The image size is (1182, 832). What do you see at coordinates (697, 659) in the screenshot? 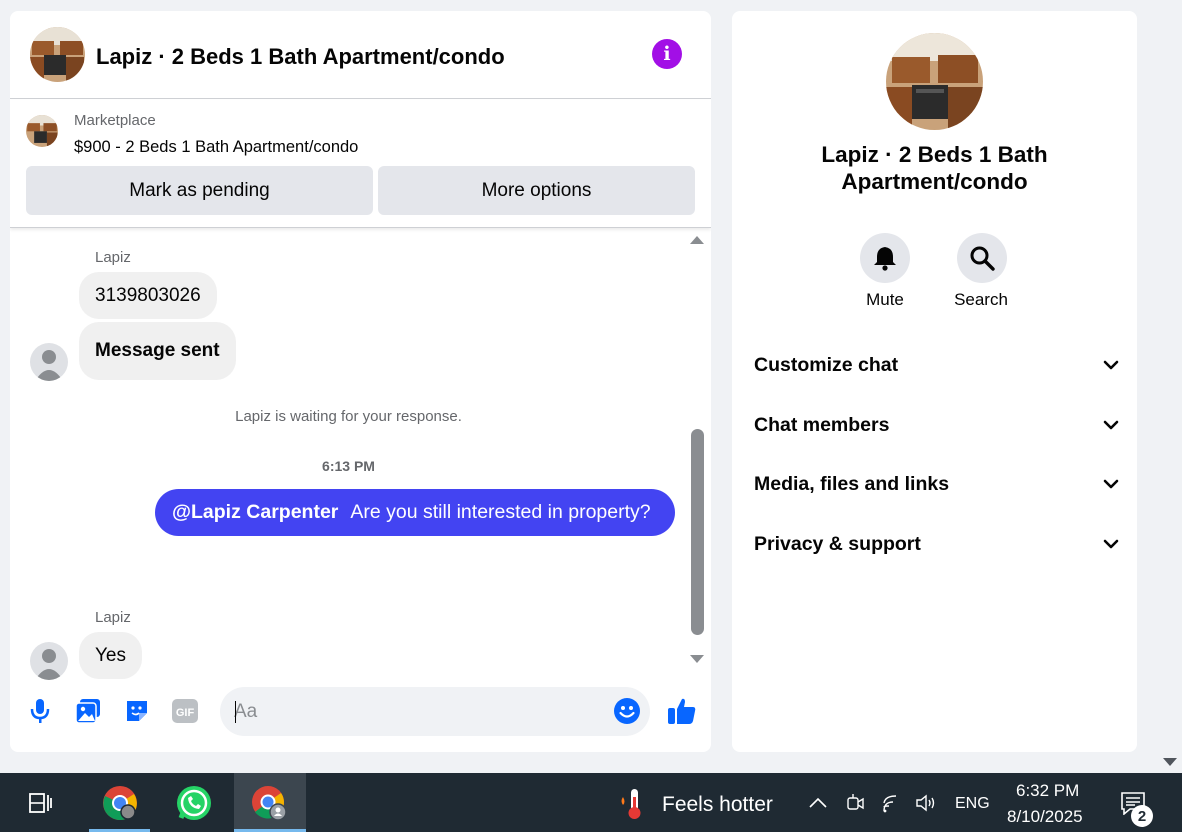
I see `scroll-down-arrow` at bounding box center [697, 659].